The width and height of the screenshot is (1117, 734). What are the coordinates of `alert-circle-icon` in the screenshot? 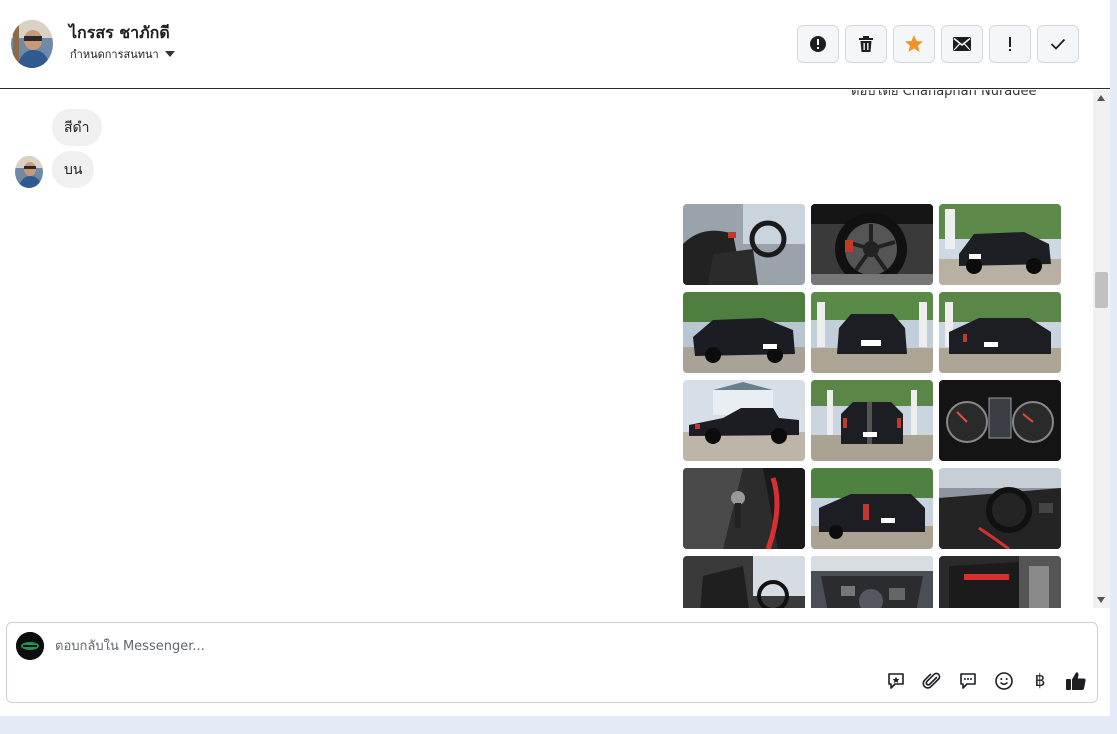 It's located at (818, 44).